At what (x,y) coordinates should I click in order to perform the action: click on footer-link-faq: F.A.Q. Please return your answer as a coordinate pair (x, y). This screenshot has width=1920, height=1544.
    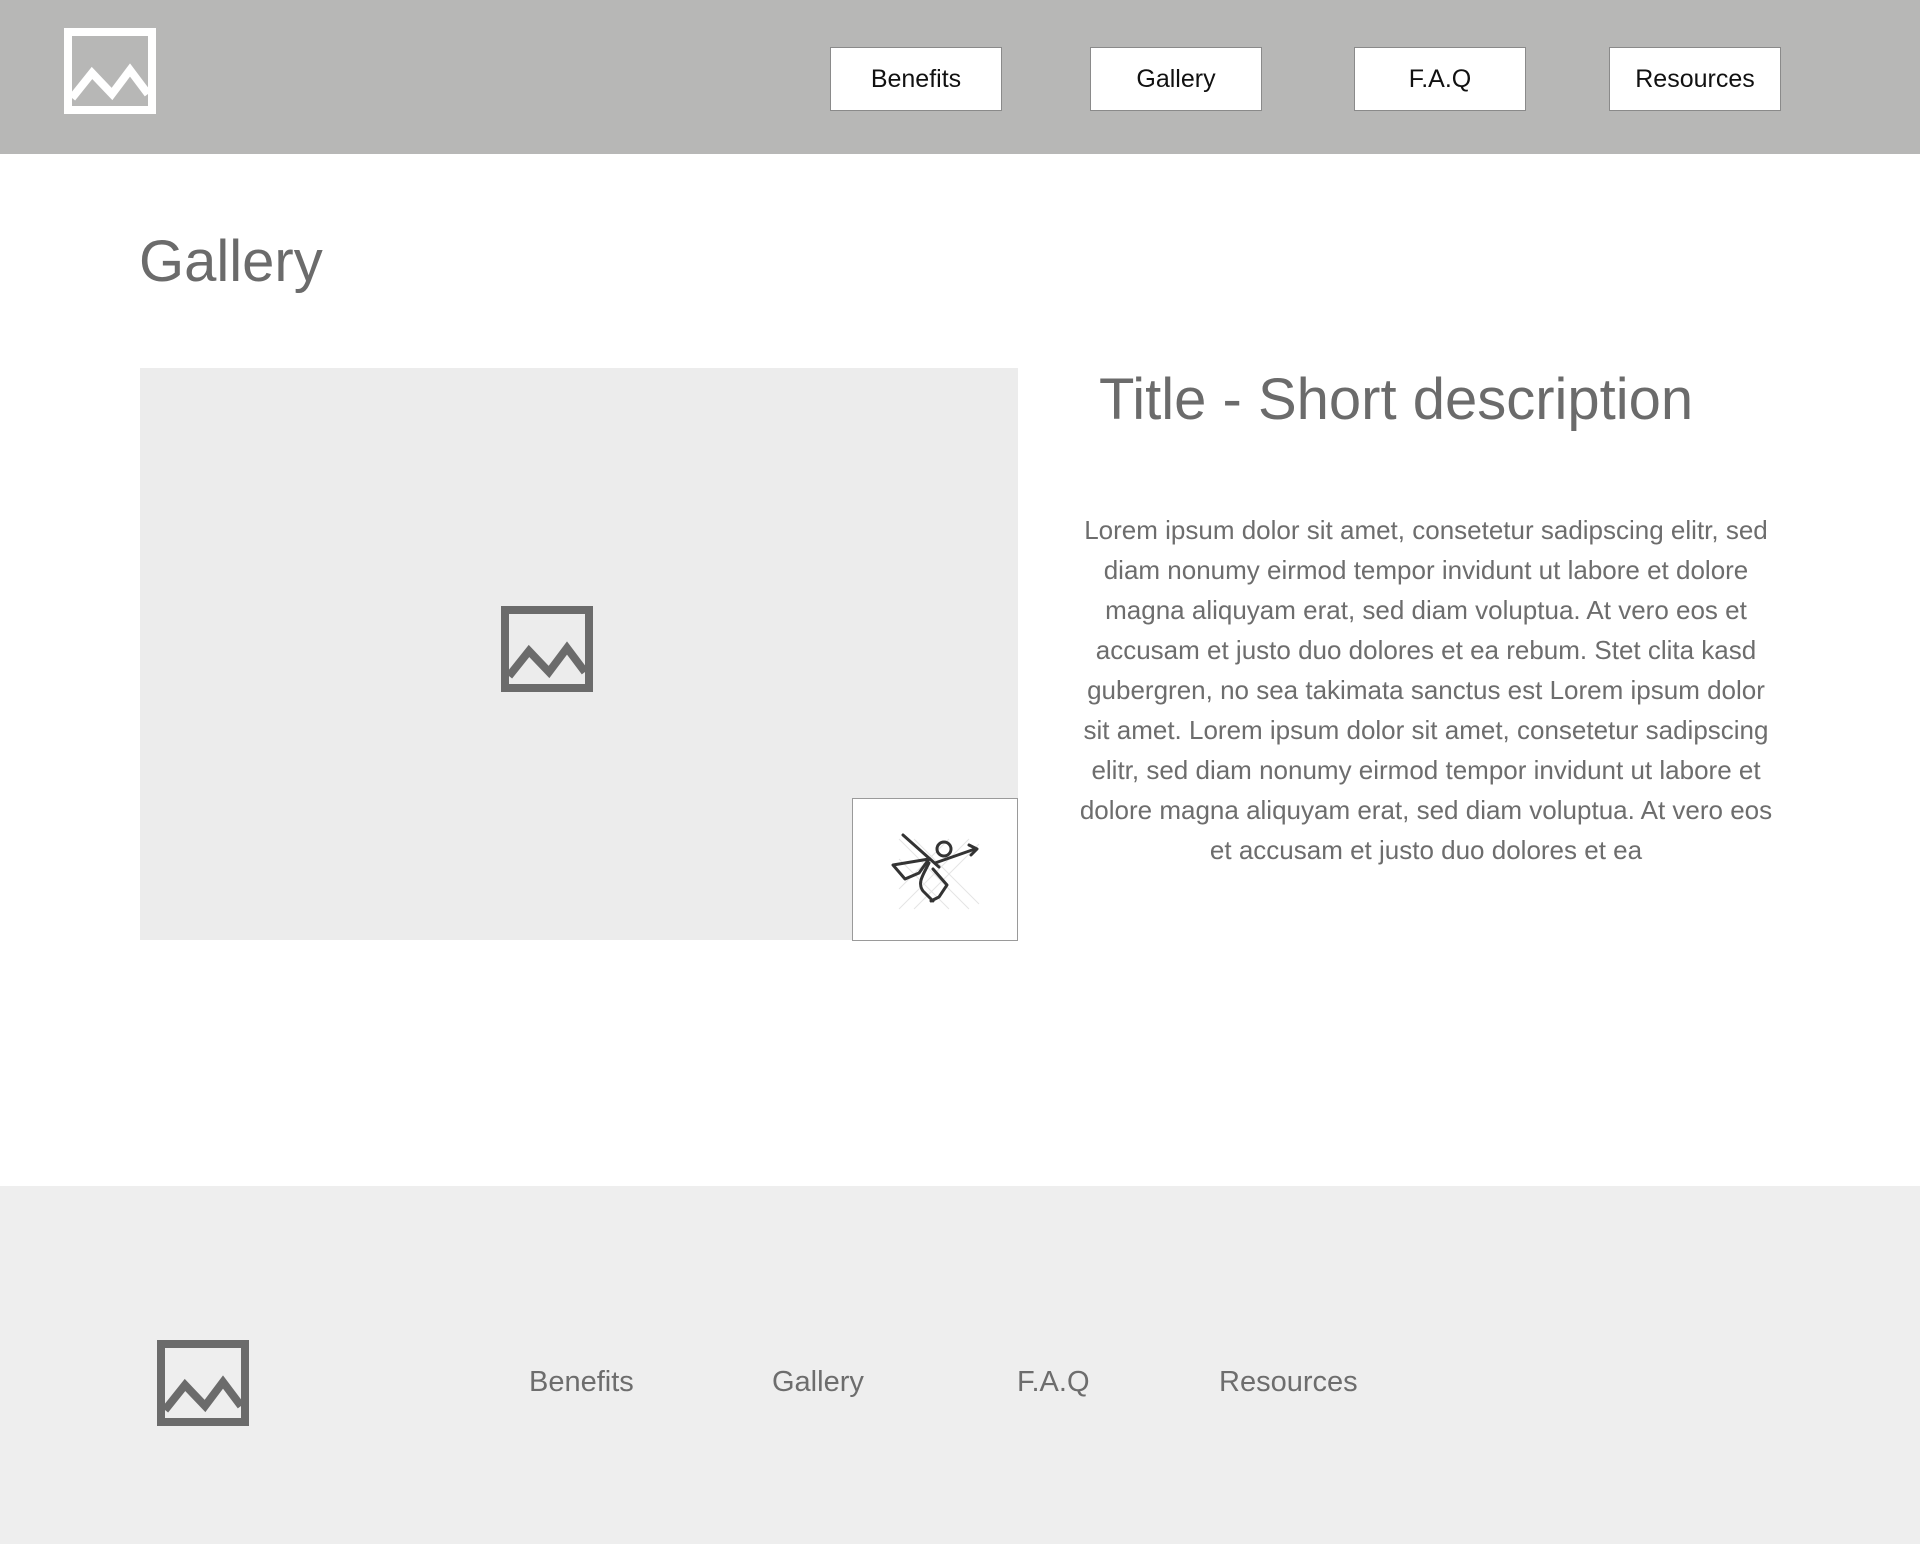
    Looking at the image, I should click on (1053, 1382).